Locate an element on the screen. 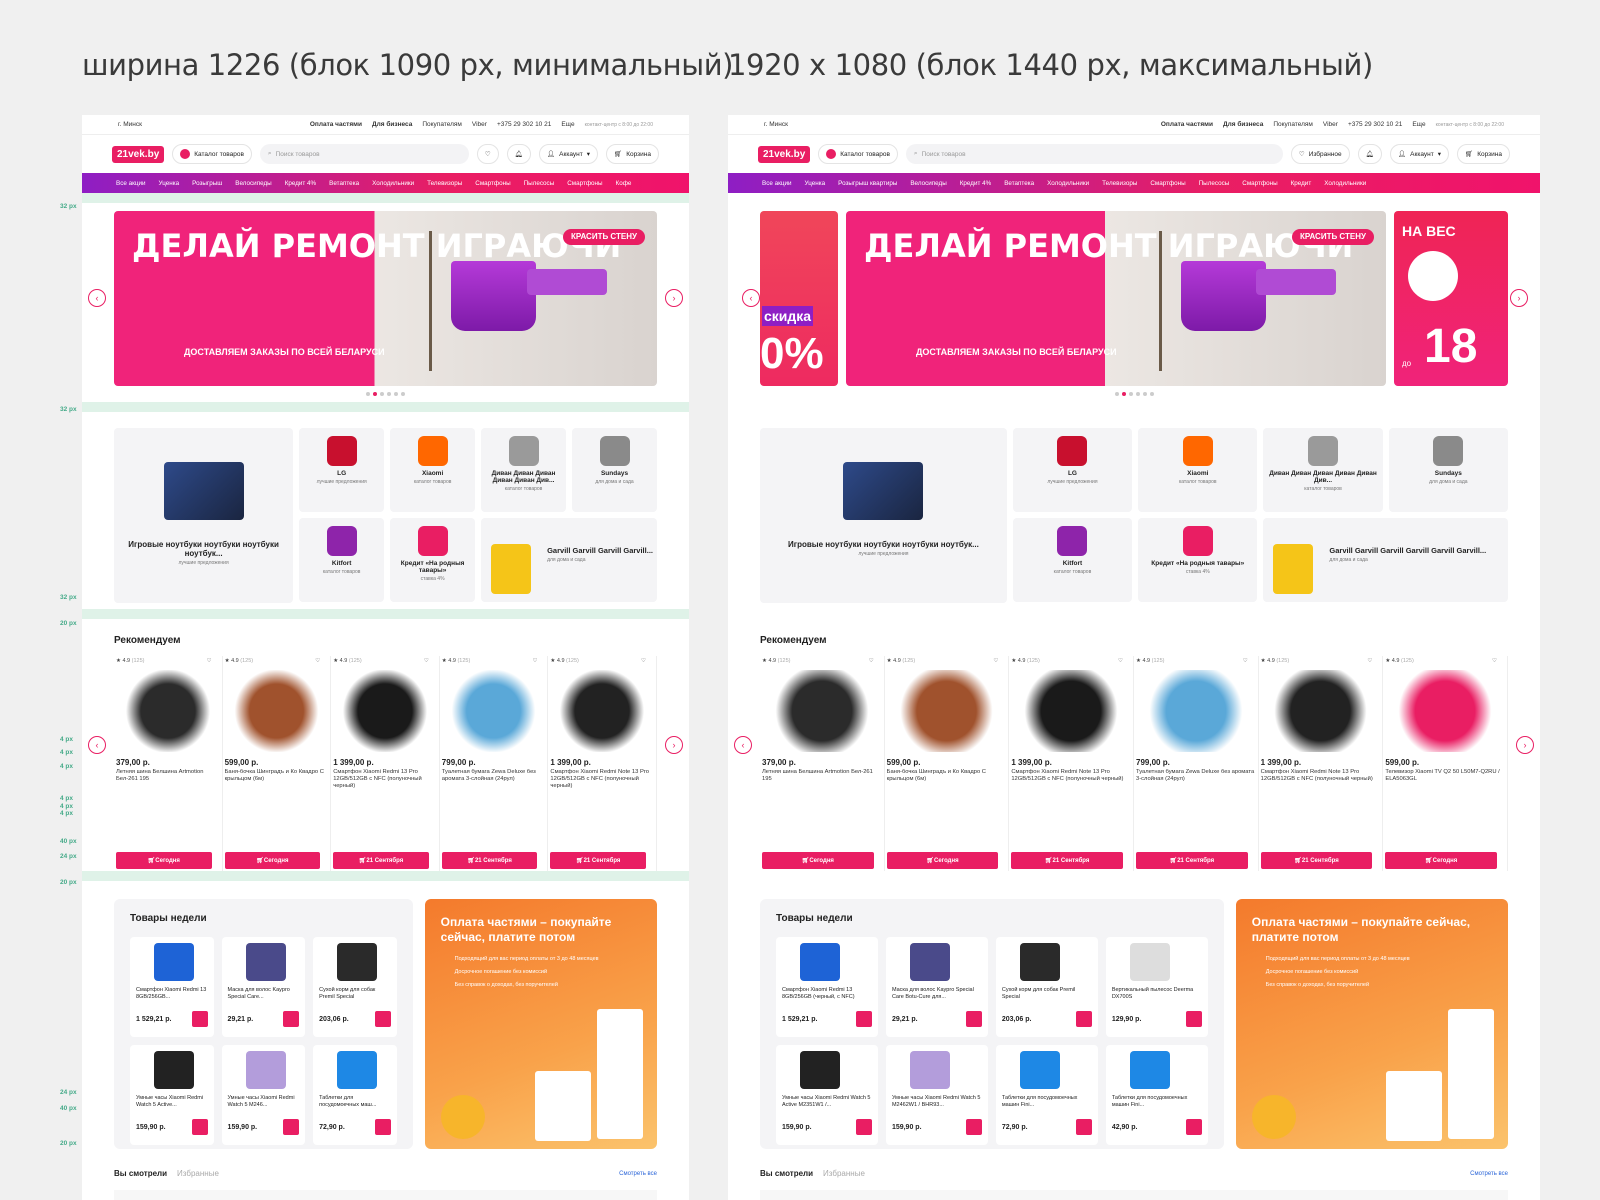 This screenshot has height=1200, width=1600. city-link: г. Минск is located at coordinates (776, 124).